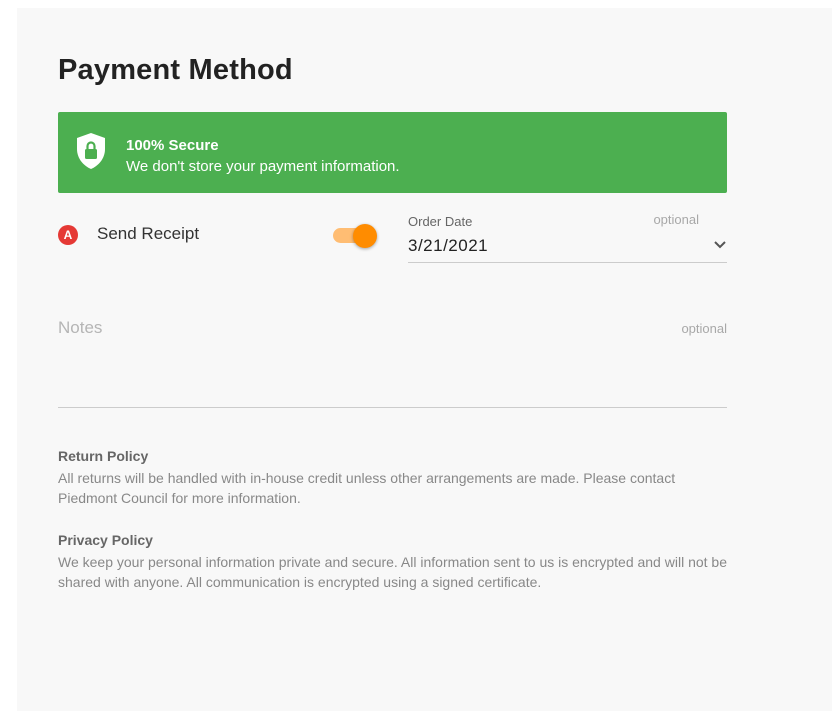 This screenshot has width=832, height=711. I want to click on secure-title: 100% Secure, so click(172, 145).